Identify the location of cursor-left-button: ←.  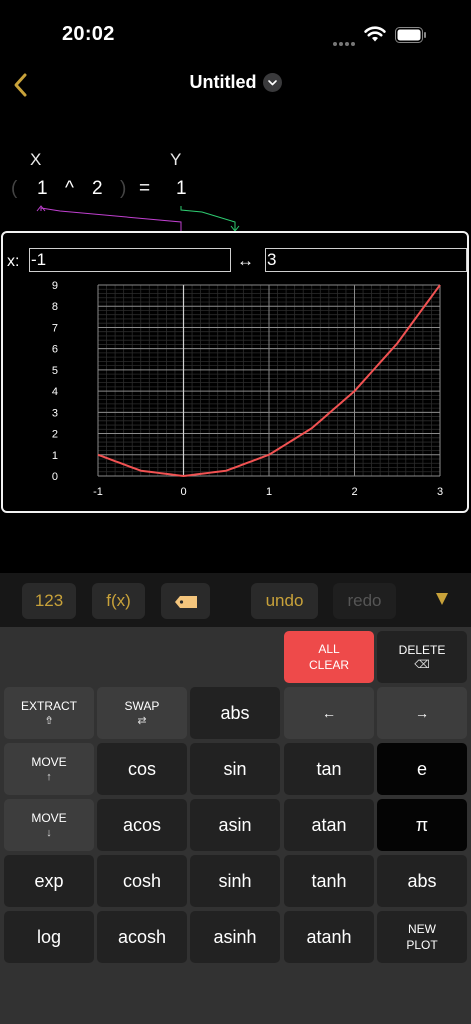
(329, 713).